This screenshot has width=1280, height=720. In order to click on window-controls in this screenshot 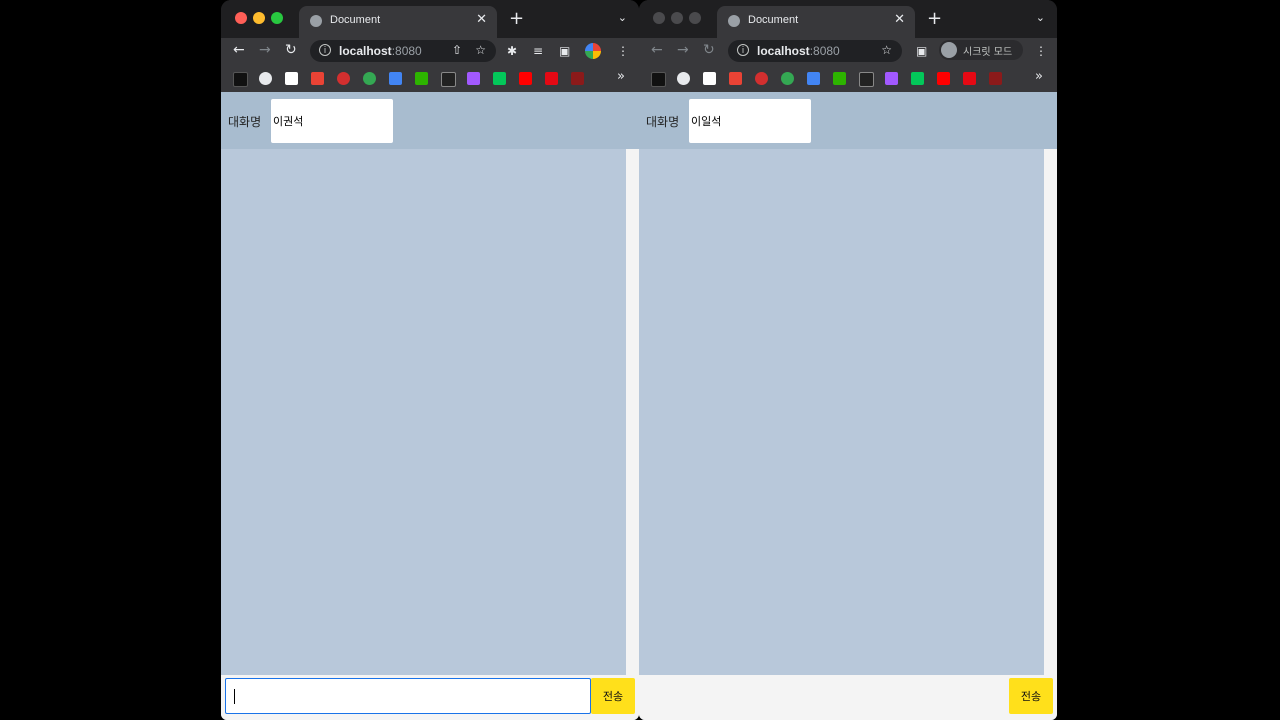, I will do `click(677, 18)`.